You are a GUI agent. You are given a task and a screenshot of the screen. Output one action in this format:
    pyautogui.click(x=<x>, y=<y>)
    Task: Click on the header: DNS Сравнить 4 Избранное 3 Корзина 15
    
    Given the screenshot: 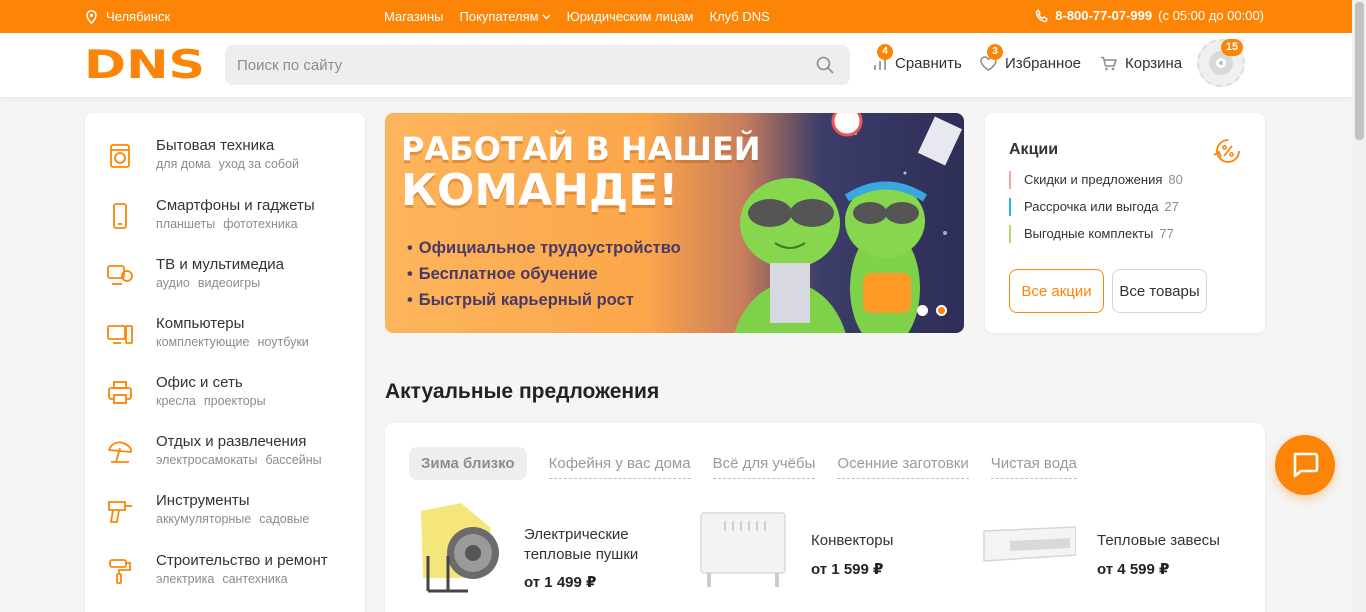 What is the action you would take?
    pyautogui.click(x=676, y=65)
    